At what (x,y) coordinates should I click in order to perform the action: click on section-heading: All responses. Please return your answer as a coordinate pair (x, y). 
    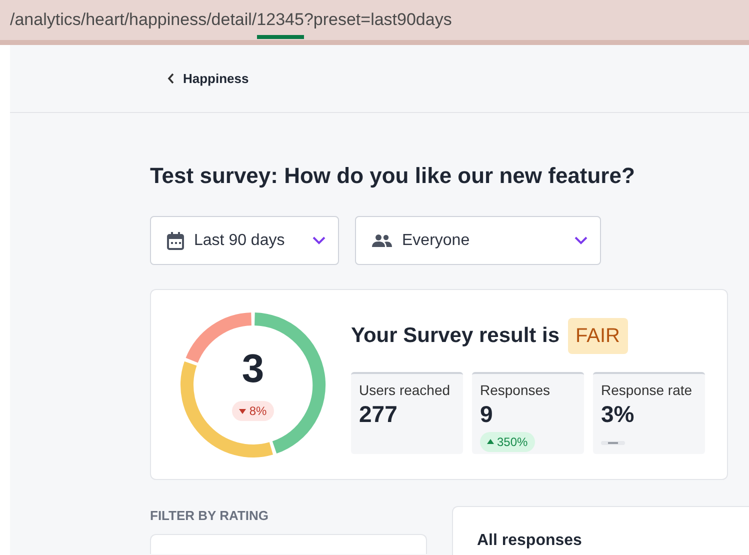
    Looking at the image, I should click on (530, 541).